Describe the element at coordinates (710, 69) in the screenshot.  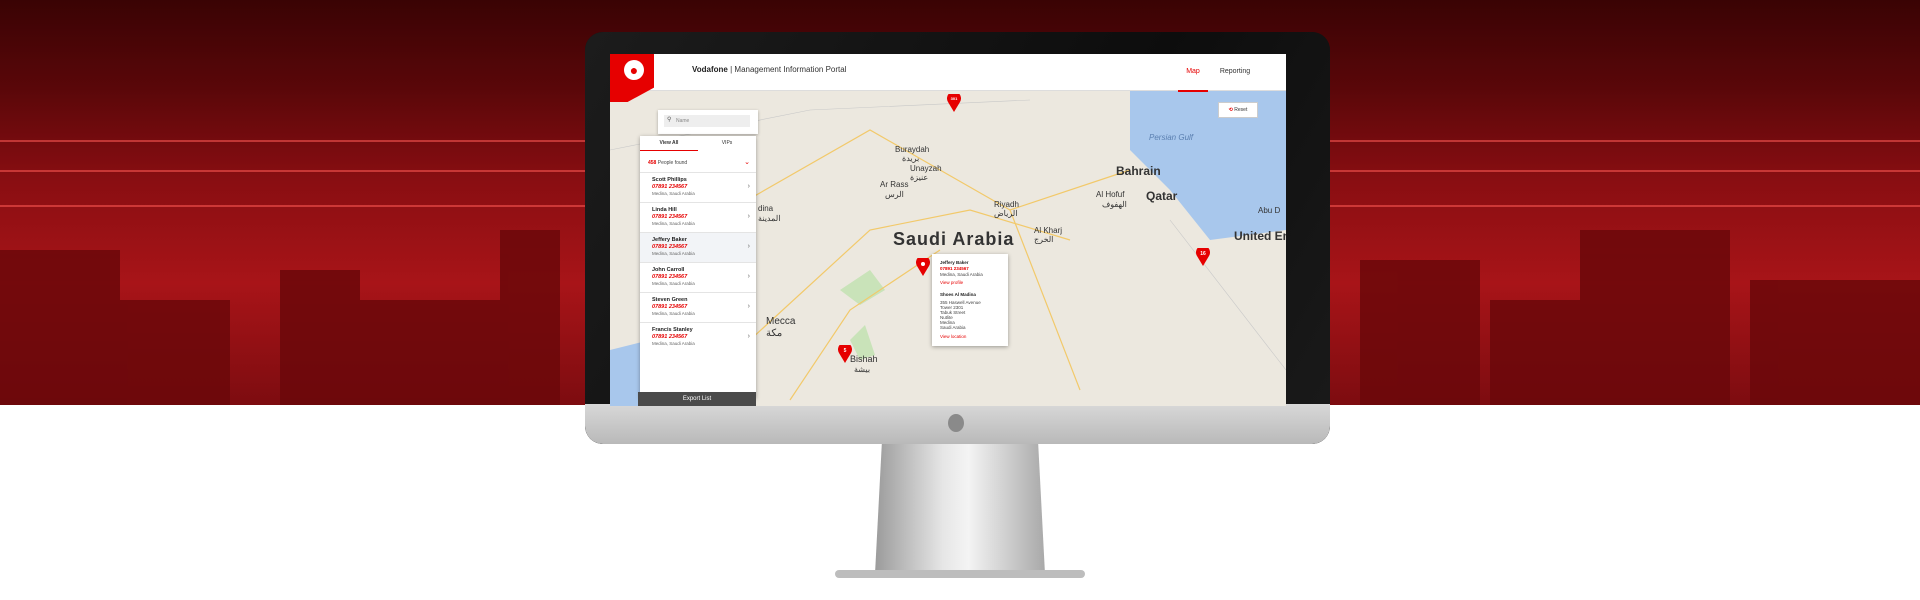
I see `brand-name: Vodafone` at that location.